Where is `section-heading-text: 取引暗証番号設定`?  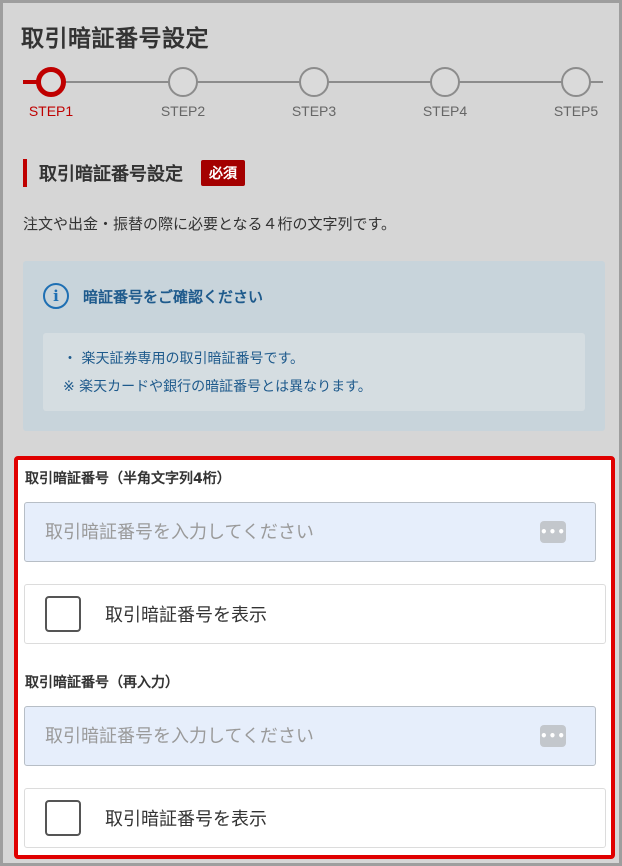
section-heading-text: 取引暗証番号設定 is located at coordinates (111, 174).